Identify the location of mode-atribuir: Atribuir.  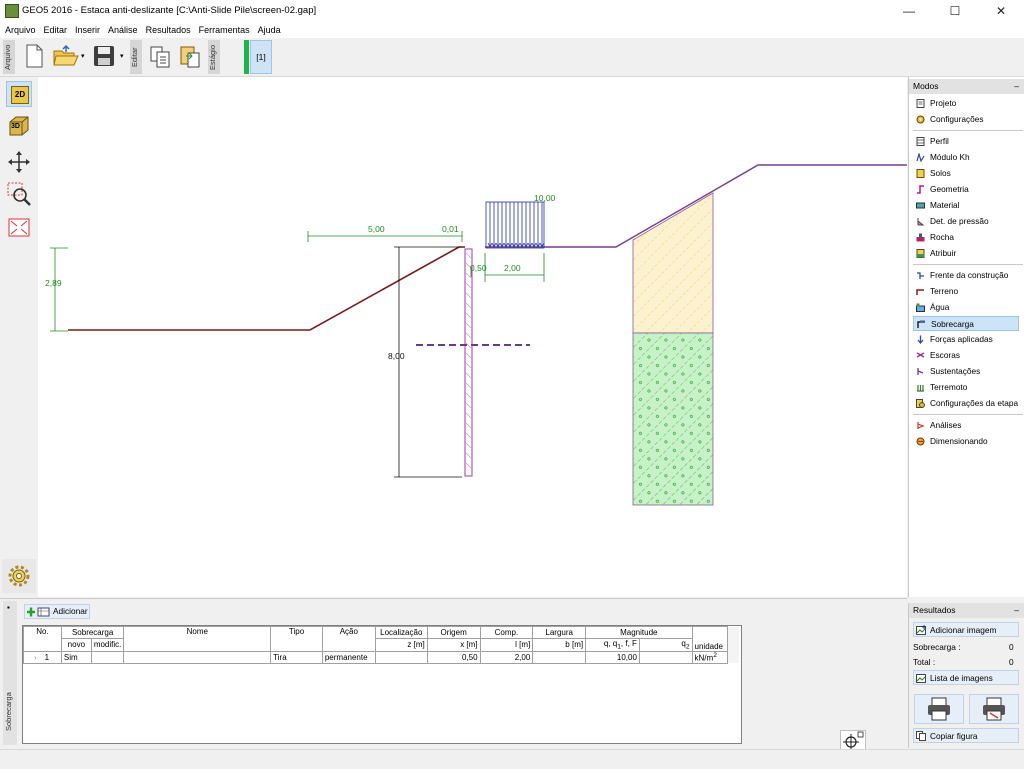
(966, 253).